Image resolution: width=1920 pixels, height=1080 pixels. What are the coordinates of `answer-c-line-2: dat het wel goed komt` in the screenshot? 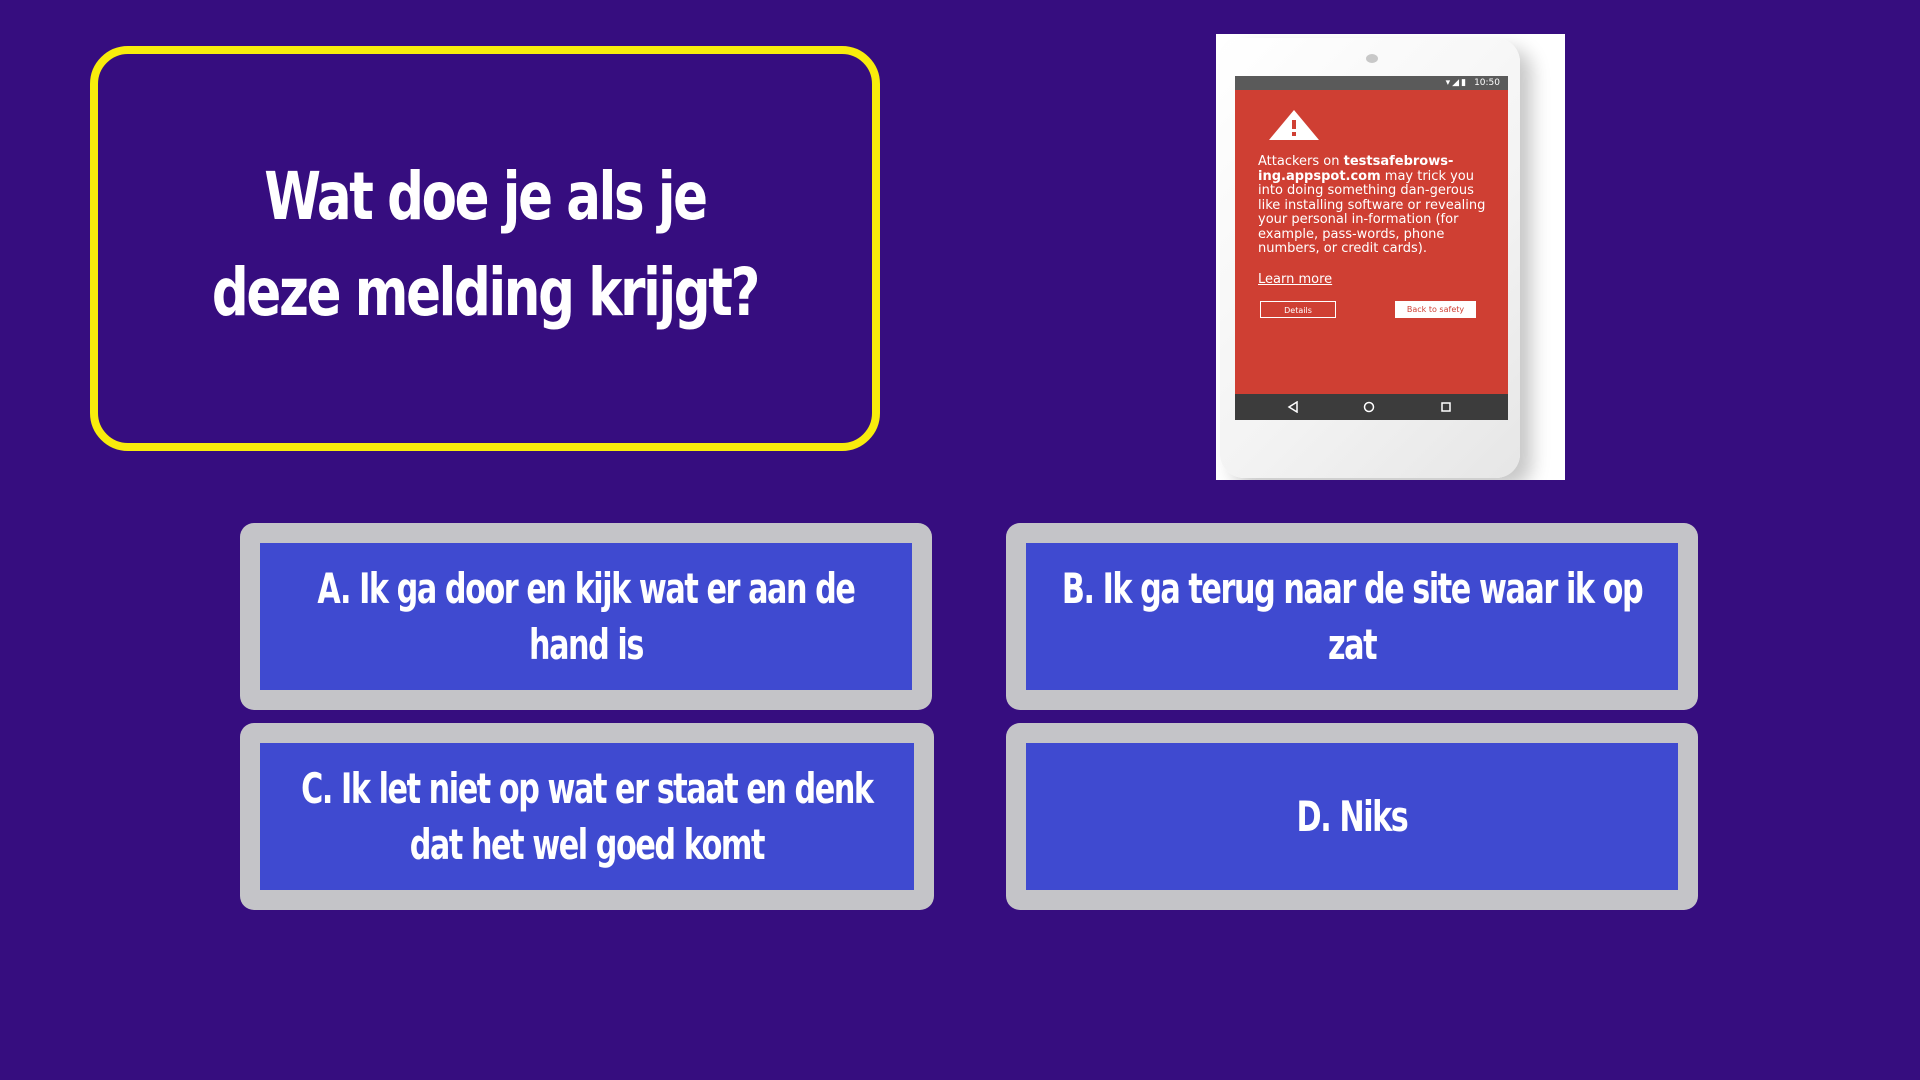 It's located at (587, 844).